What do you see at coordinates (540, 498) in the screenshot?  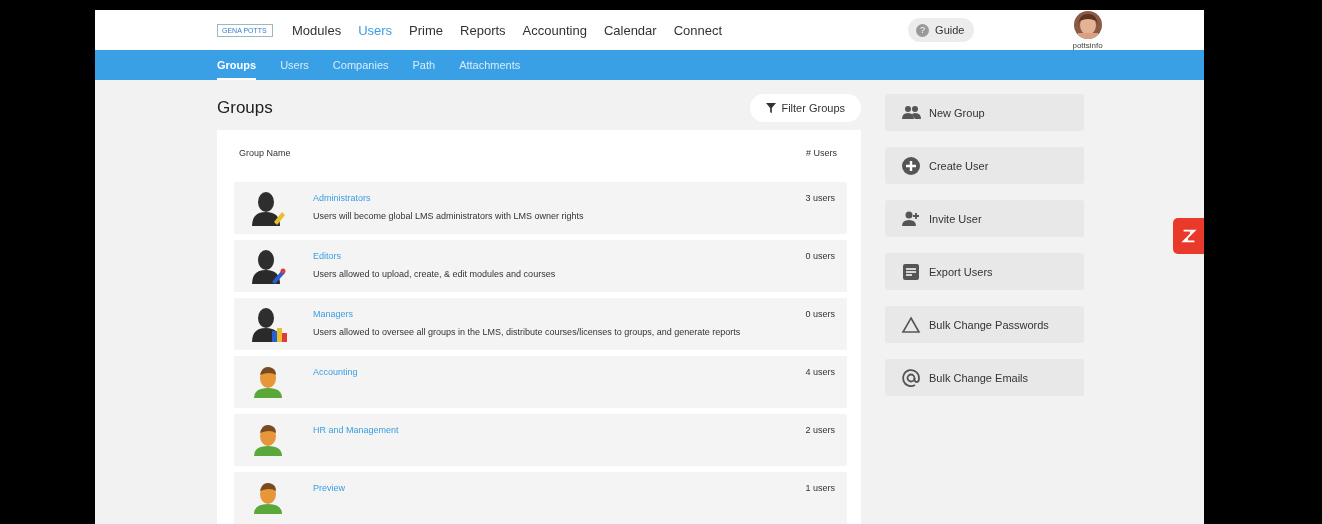 I see `group-row: Preview 1 users` at bounding box center [540, 498].